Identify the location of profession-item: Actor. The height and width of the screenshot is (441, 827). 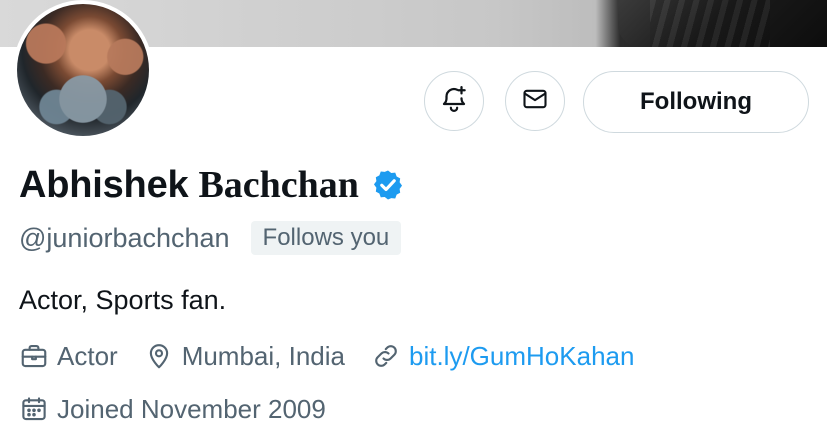
(68, 356).